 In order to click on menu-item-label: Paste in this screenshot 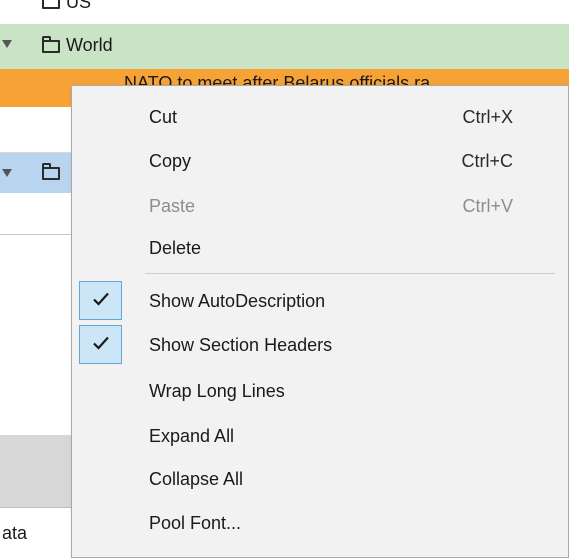, I will do `click(172, 206)`.